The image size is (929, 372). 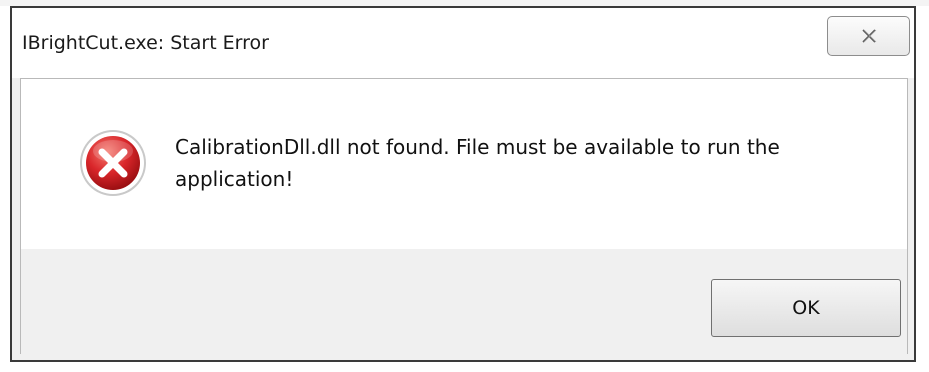 I want to click on window-title: IBrightCut.exe: Start Error, so click(x=145, y=43).